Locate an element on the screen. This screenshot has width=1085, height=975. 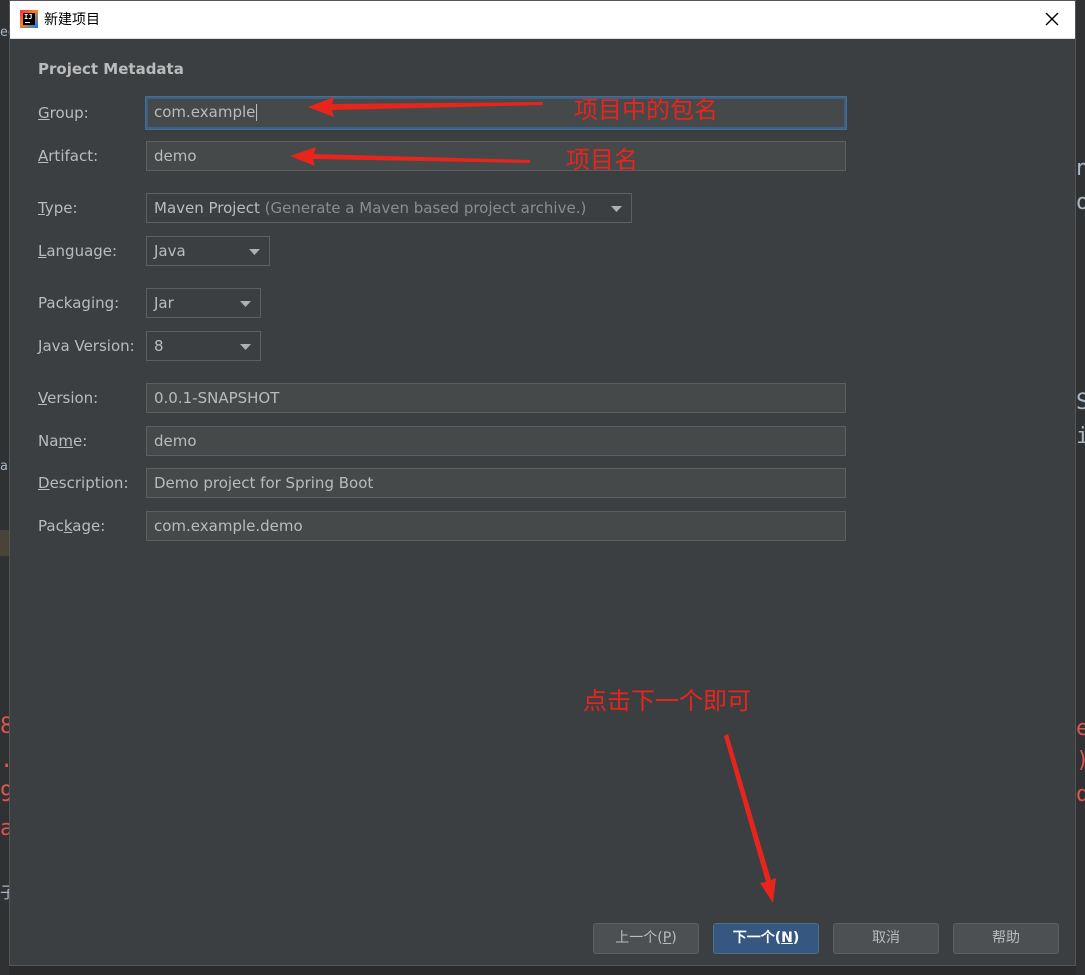
previous-button: 上一个(P) is located at coordinates (646, 938).